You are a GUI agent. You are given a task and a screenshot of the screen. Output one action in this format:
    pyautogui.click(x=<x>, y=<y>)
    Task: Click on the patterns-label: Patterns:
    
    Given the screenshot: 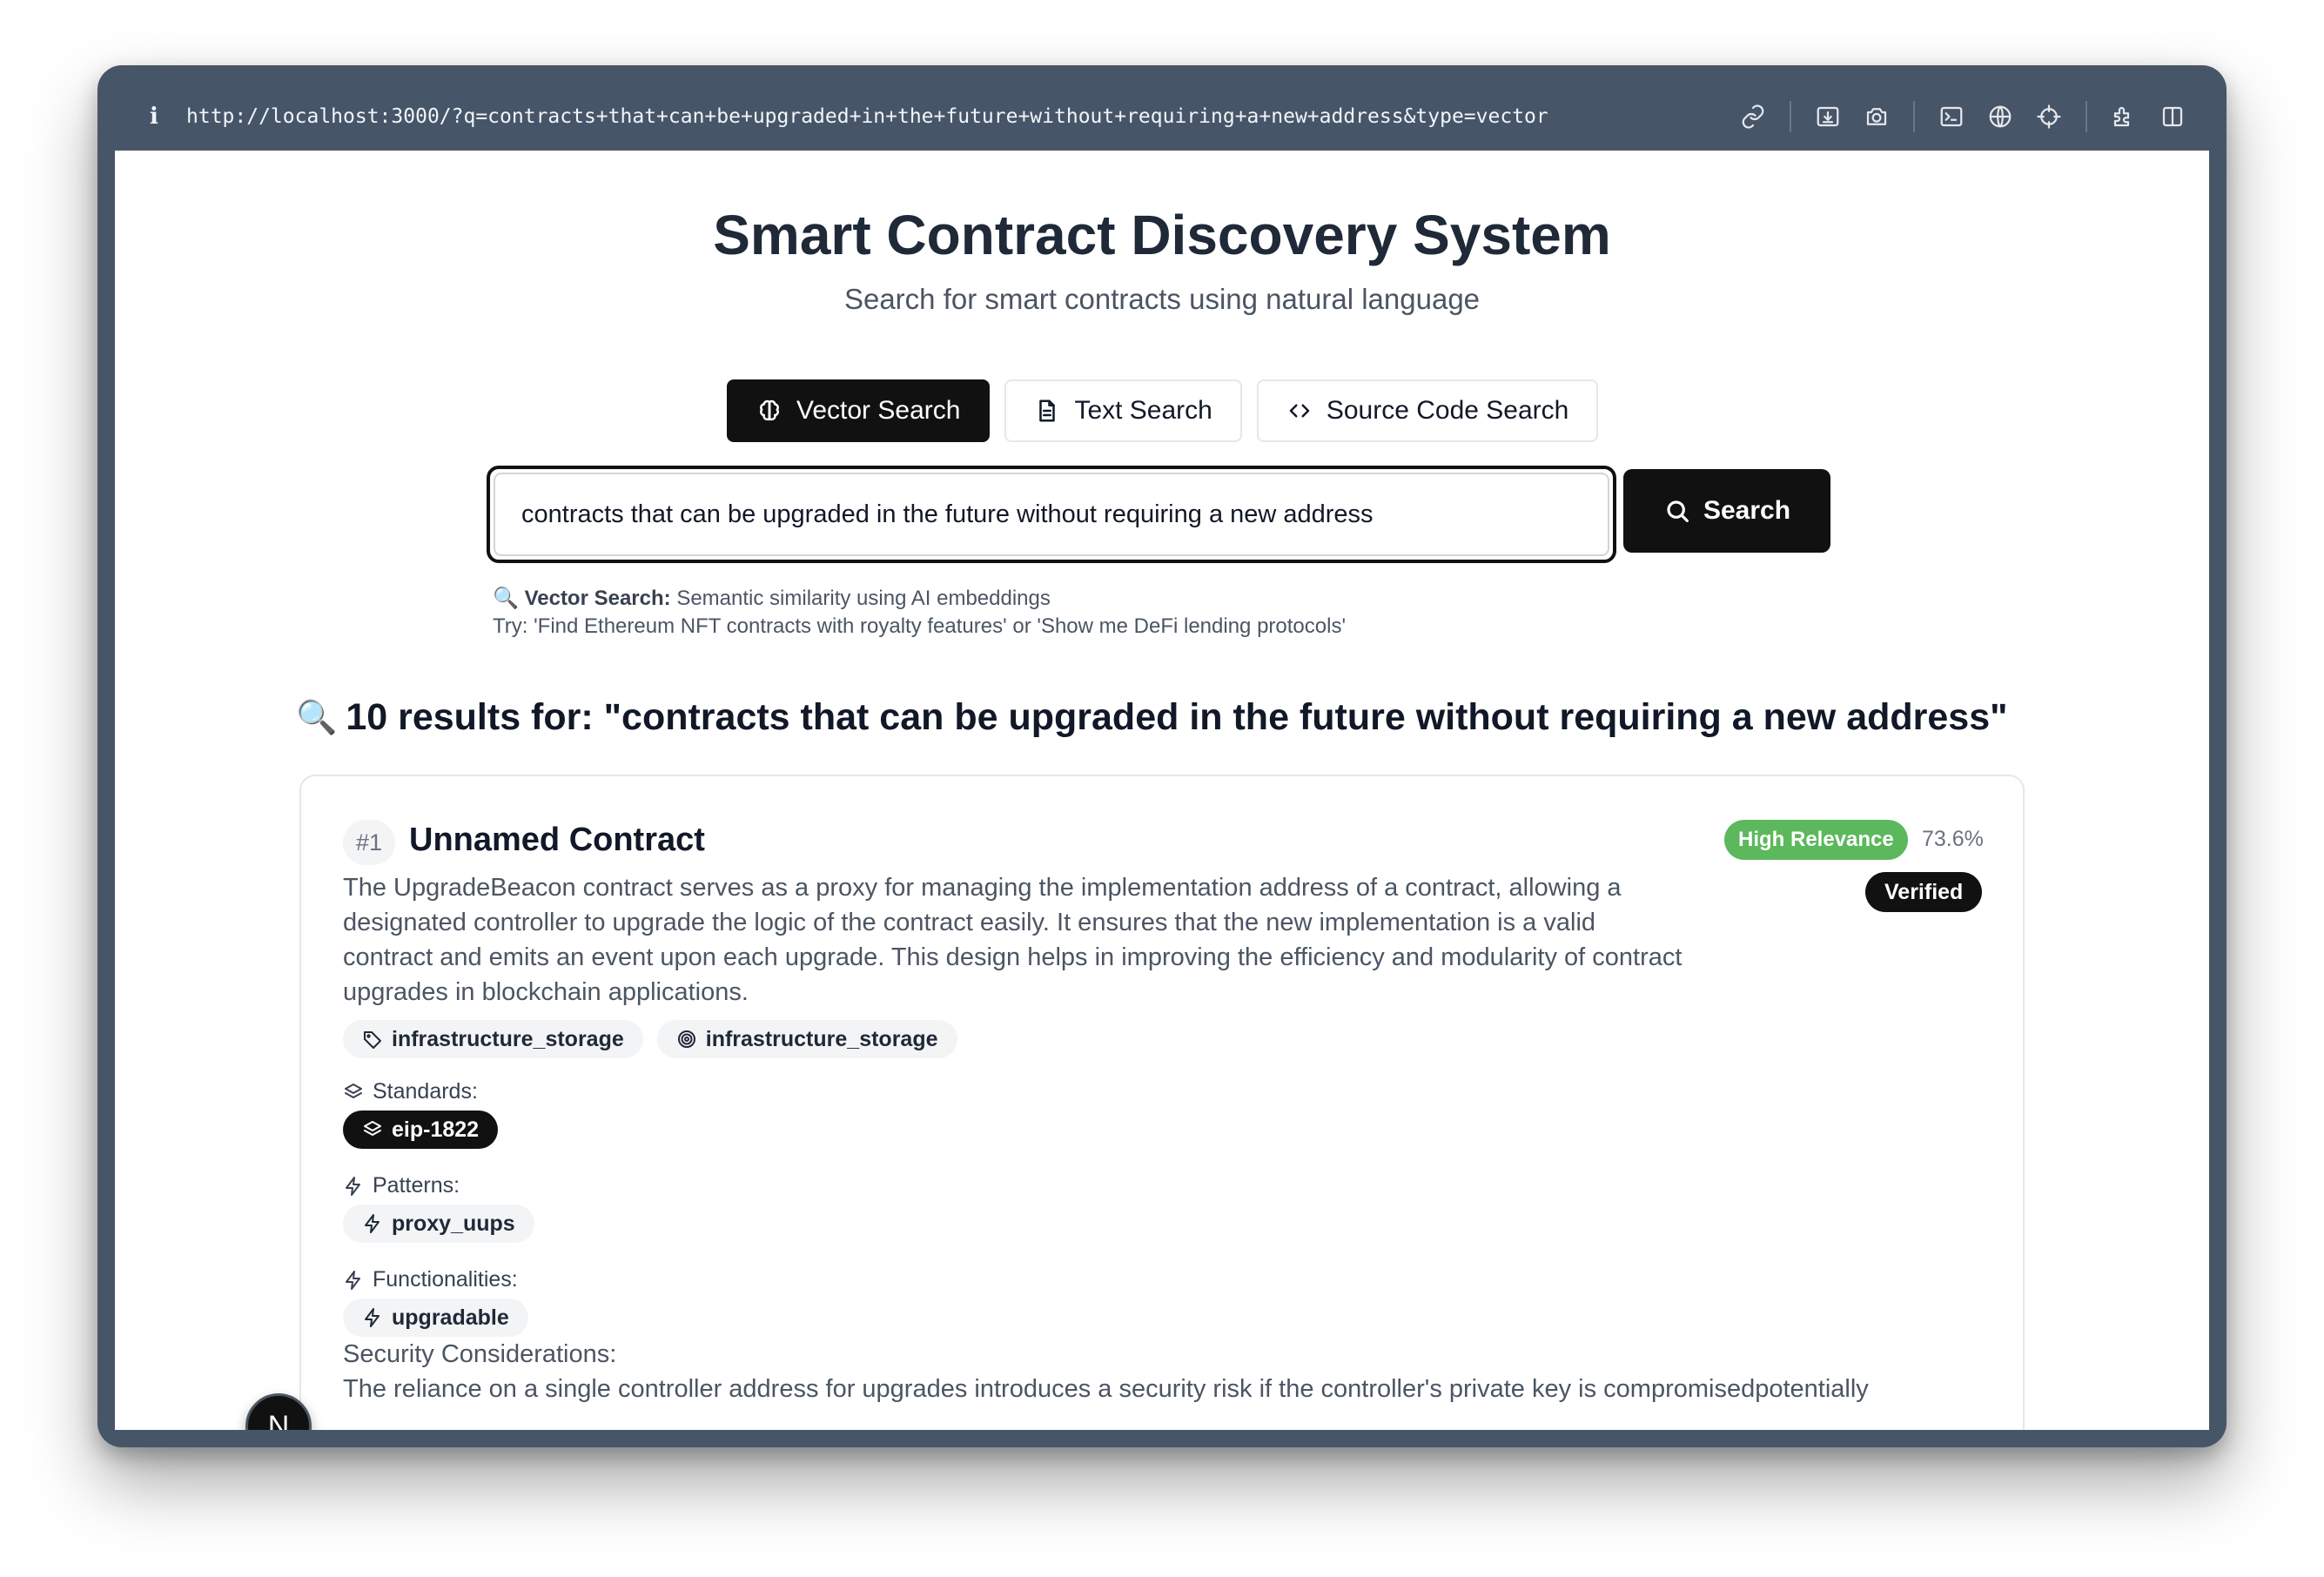 What is the action you would take?
    pyautogui.click(x=401, y=1185)
    